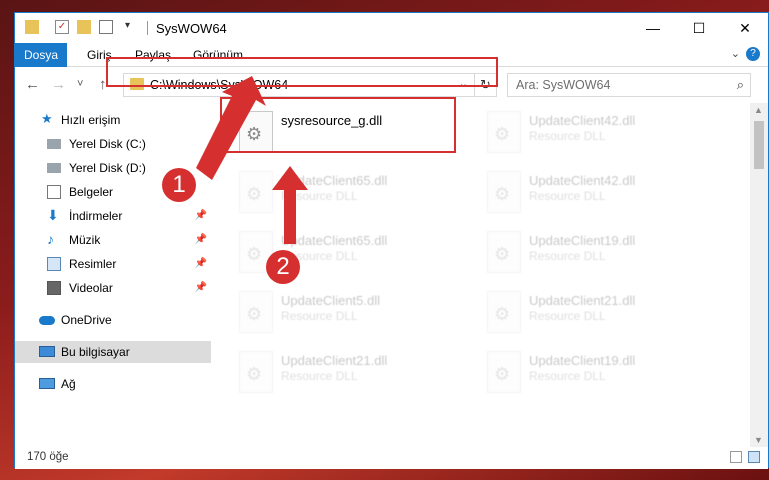 This screenshot has width=769, height=480. I want to click on annotation-arrows, so click(252, 160).